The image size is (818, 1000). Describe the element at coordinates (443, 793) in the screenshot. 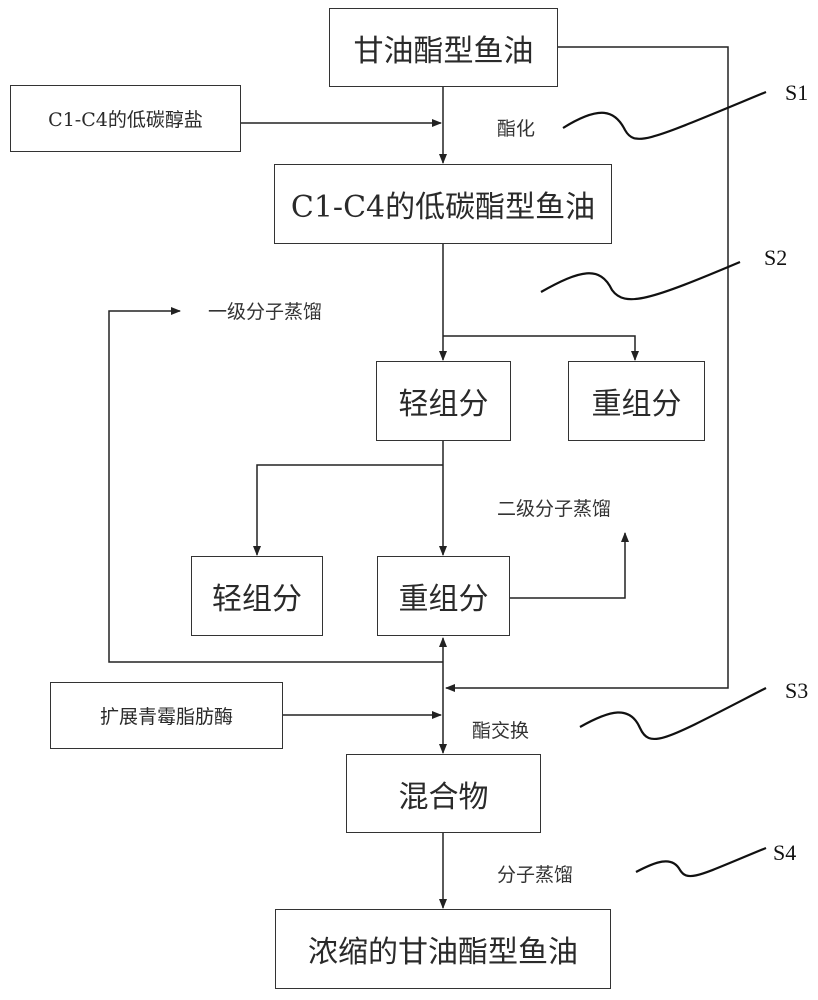

I see `node-mixture: 混合物` at that location.